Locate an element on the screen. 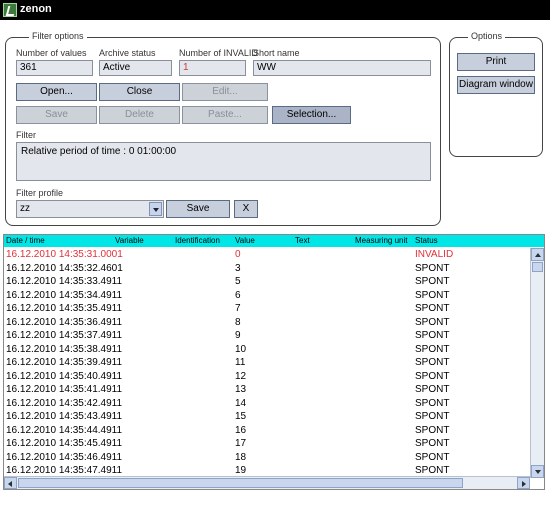 This screenshot has height=509, width=550. zenon-app-icon is located at coordinates (10, 10).